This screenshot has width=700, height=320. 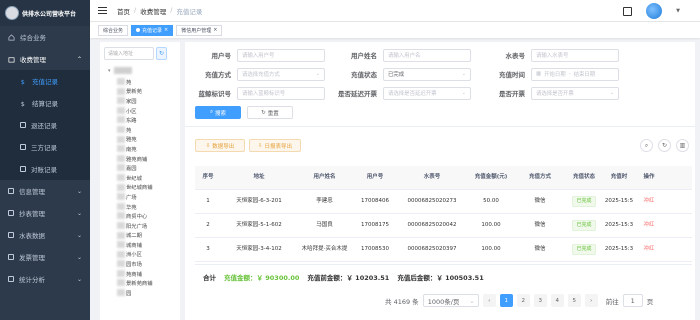 I want to click on col-header: 水表号, so click(x=432, y=177).